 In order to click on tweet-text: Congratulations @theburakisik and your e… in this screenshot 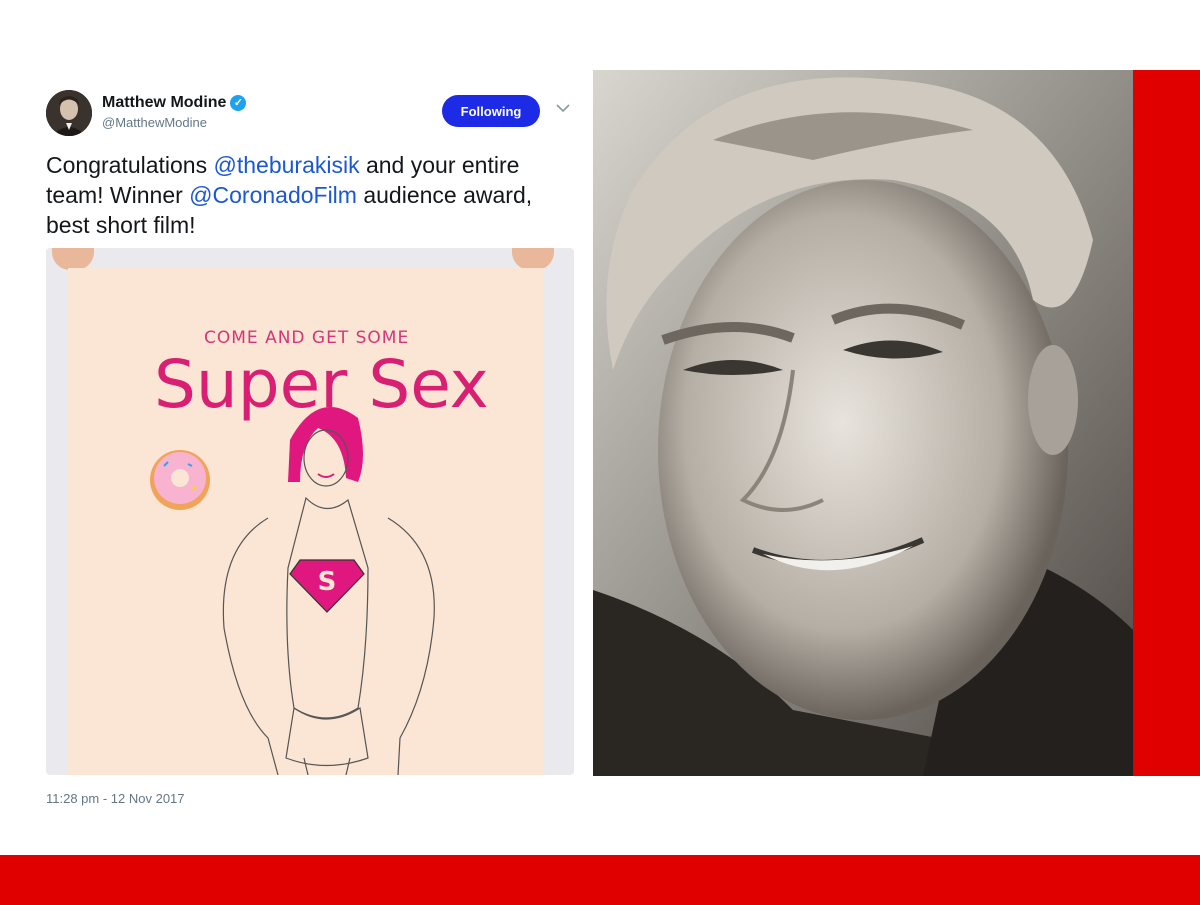, I will do `click(306, 195)`.